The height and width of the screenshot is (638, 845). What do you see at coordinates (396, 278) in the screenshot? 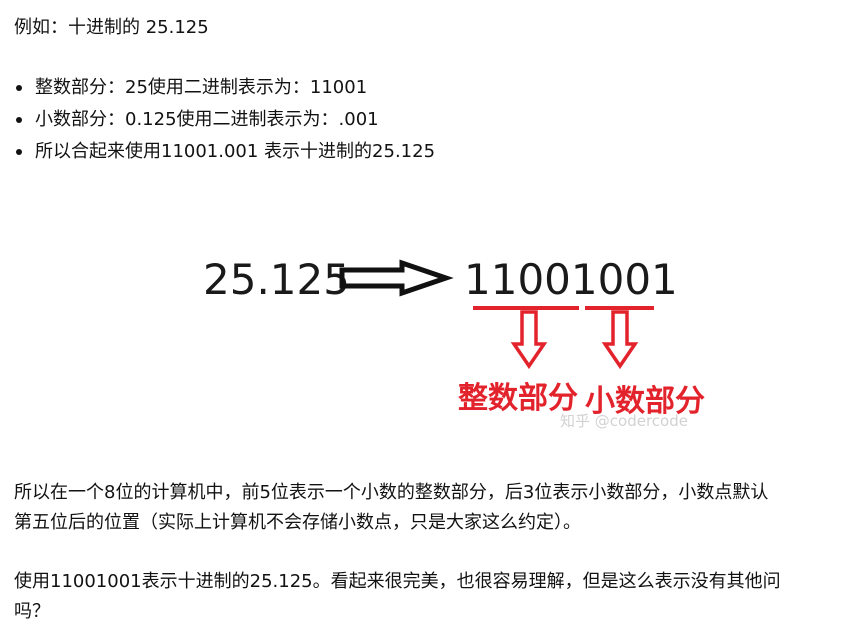
I see `right-arrow-icon` at bounding box center [396, 278].